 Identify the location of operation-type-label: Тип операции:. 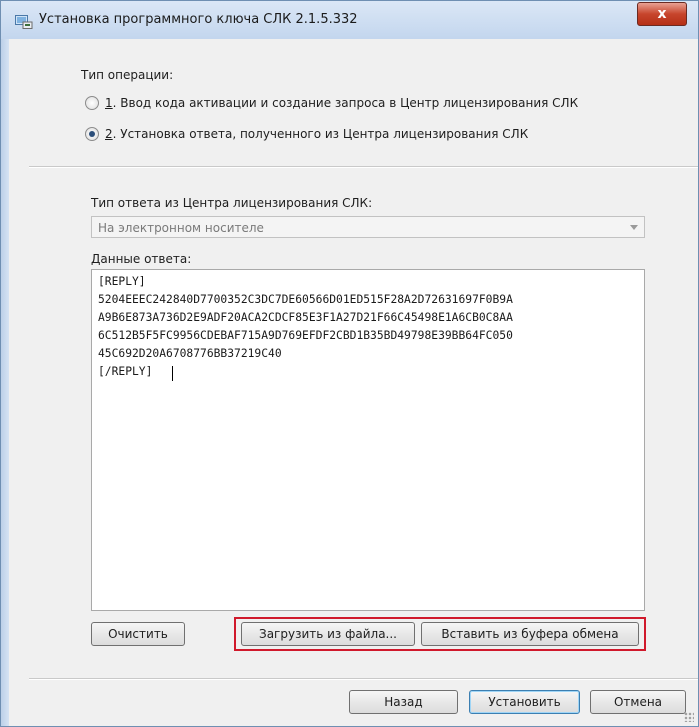
(127, 75).